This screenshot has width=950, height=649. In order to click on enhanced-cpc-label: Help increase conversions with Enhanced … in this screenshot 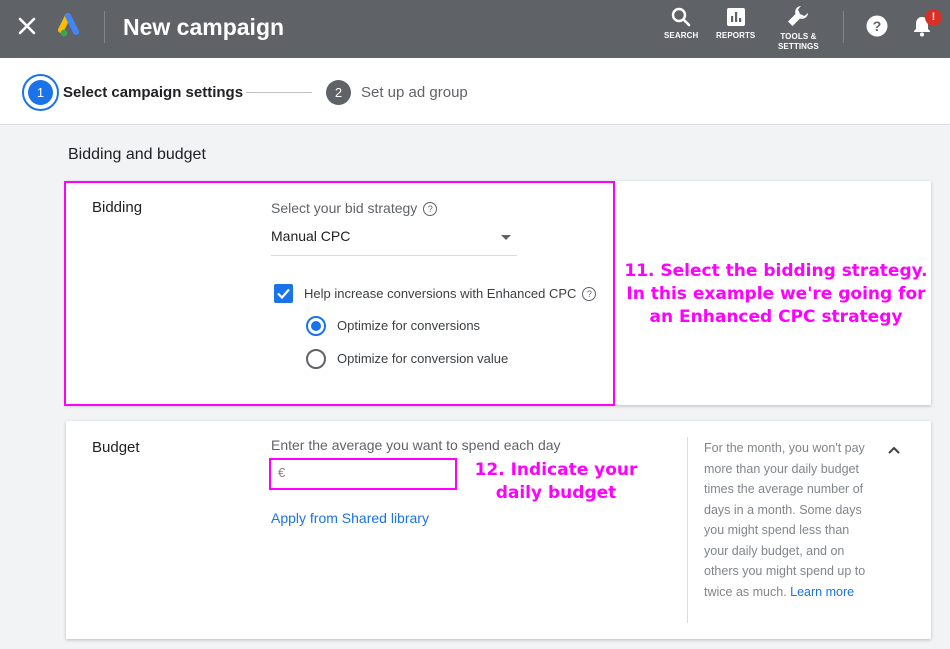, I will do `click(450, 293)`.